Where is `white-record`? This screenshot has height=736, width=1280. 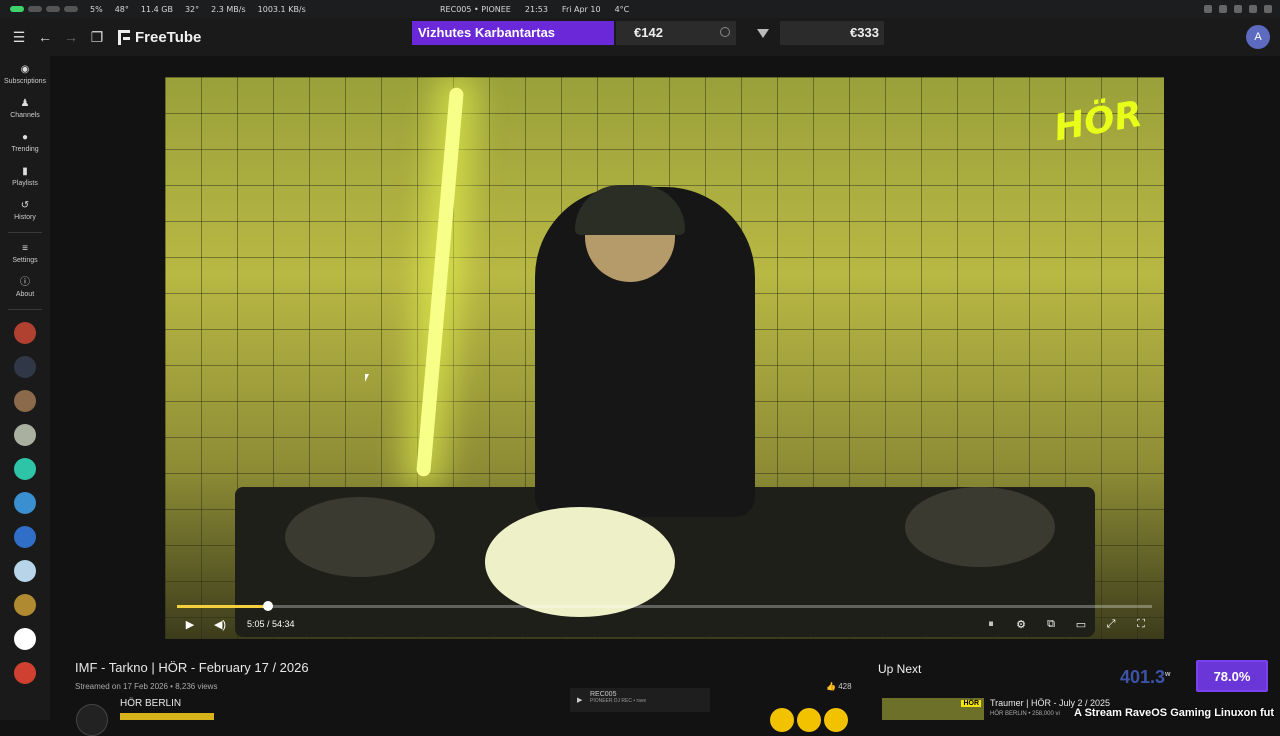 white-record is located at coordinates (580, 562).